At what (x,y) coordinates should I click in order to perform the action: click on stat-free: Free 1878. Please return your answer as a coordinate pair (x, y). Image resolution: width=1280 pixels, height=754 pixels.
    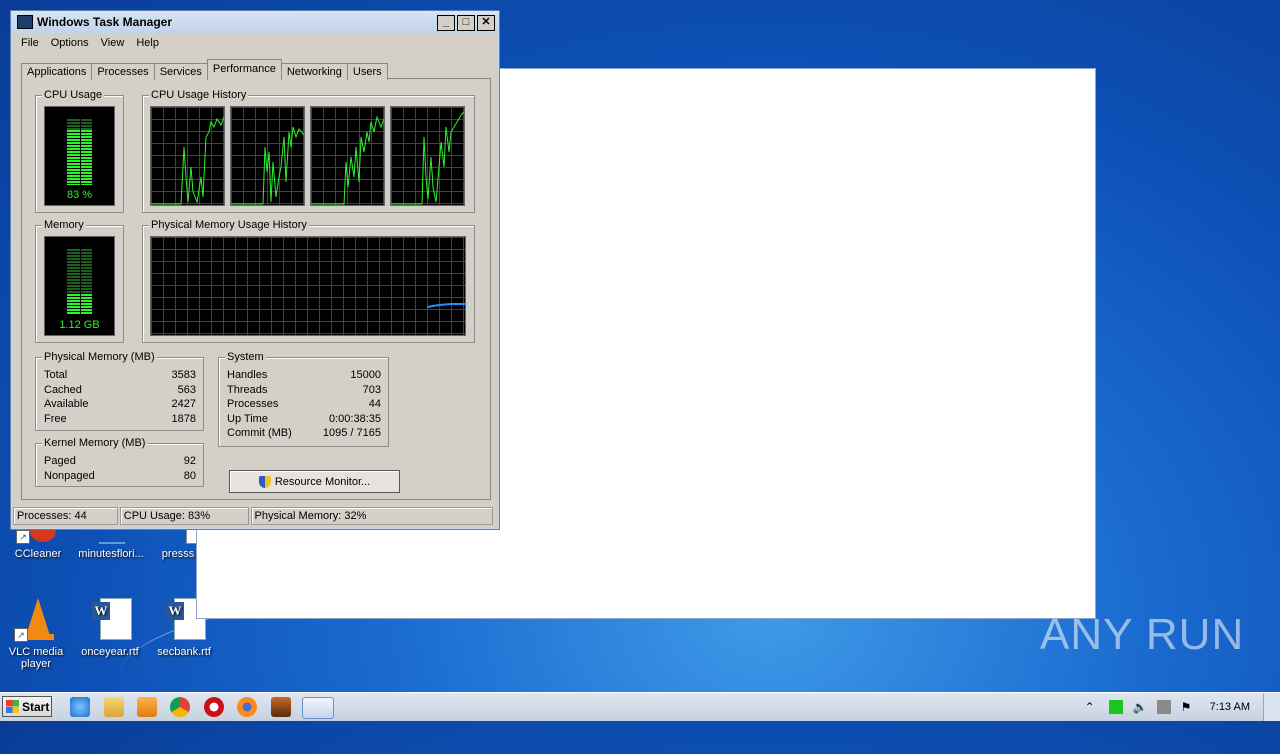
    Looking at the image, I should click on (120, 418).